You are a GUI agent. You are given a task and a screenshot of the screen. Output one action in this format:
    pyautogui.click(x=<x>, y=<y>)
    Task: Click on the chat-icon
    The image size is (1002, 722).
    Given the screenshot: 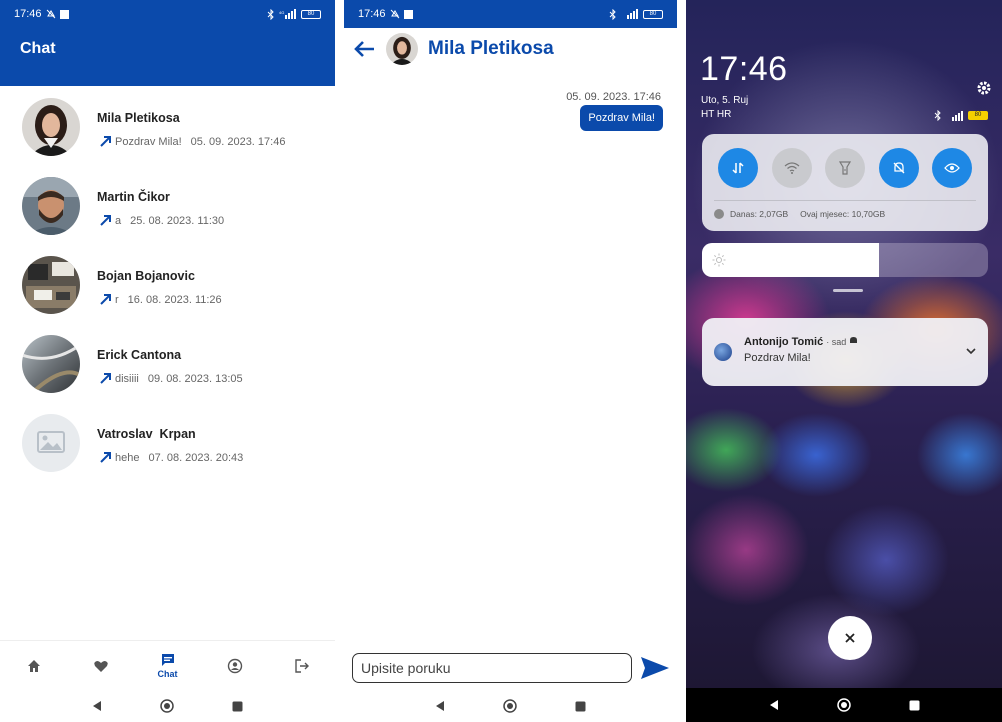 What is the action you would take?
    pyautogui.click(x=167, y=660)
    